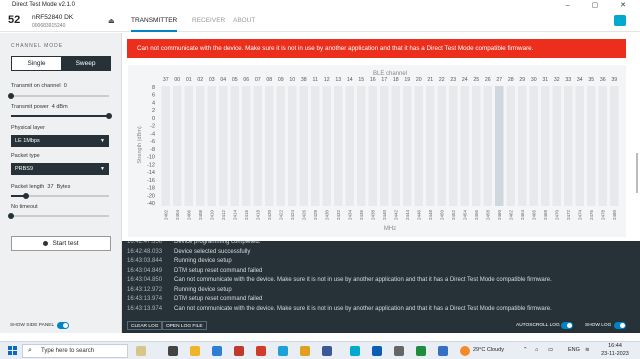 This screenshot has width=640, height=359. Describe the element at coordinates (65, 243) in the screenshot. I see `start-test-label: Start test` at that location.